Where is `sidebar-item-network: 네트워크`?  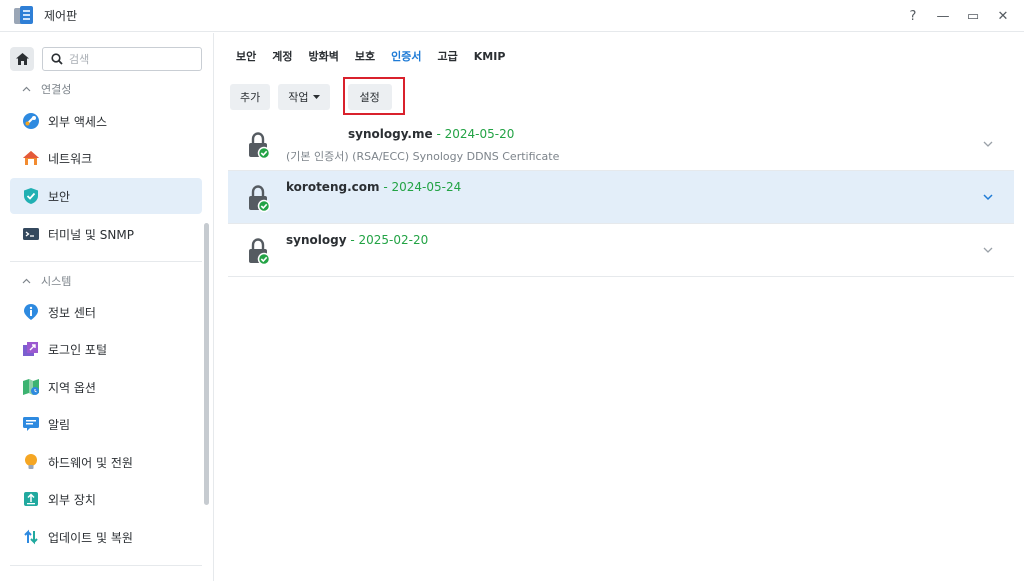
sidebar-item-network: 네트워크 is located at coordinates (106, 158).